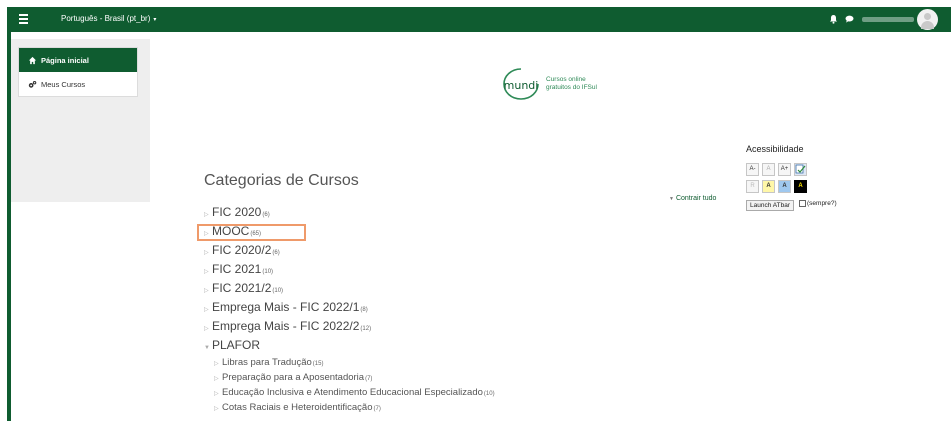 This screenshot has width=951, height=421. What do you see at coordinates (802, 203) in the screenshot?
I see `checkbox` at bounding box center [802, 203].